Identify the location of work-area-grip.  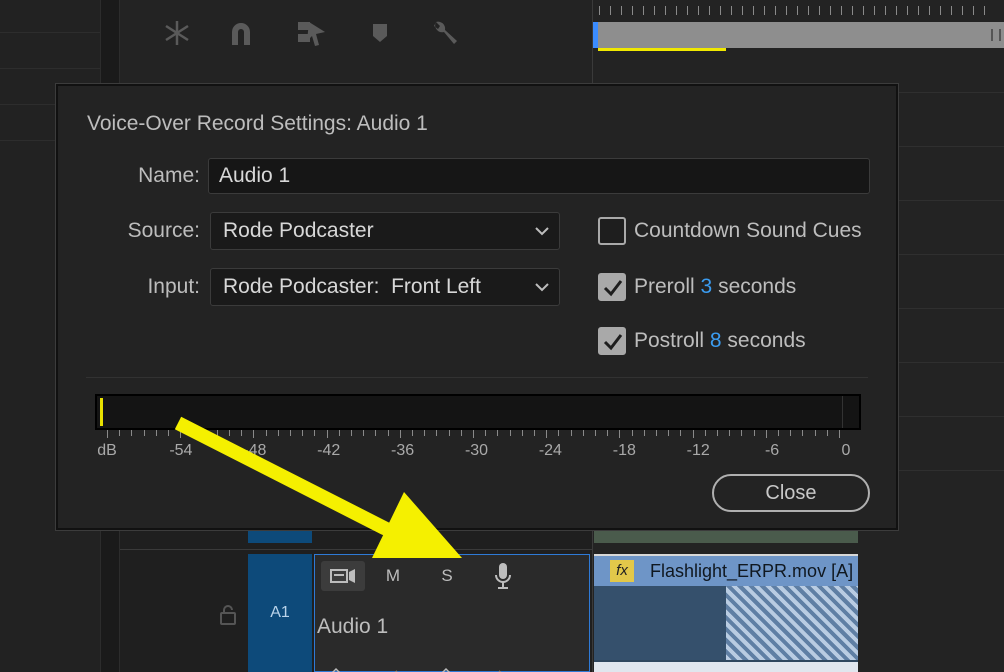
(996, 35).